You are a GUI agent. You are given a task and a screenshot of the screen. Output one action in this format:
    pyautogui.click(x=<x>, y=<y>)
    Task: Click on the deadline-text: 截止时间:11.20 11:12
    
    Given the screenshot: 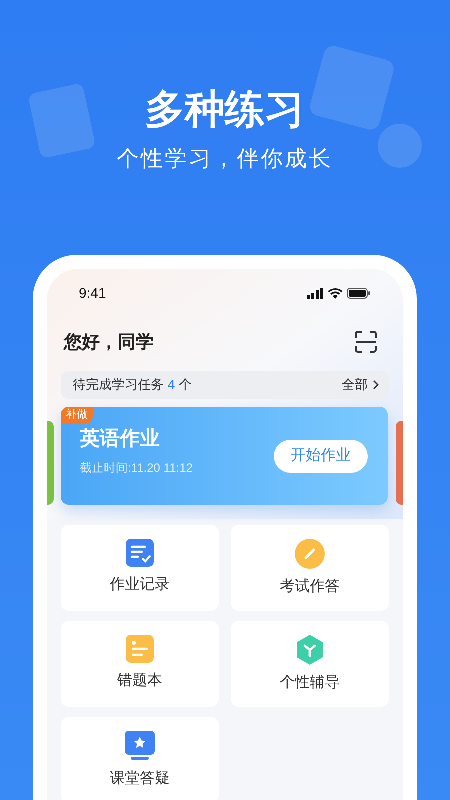 What is the action you would take?
    pyautogui.click(x=136, y=468)
    